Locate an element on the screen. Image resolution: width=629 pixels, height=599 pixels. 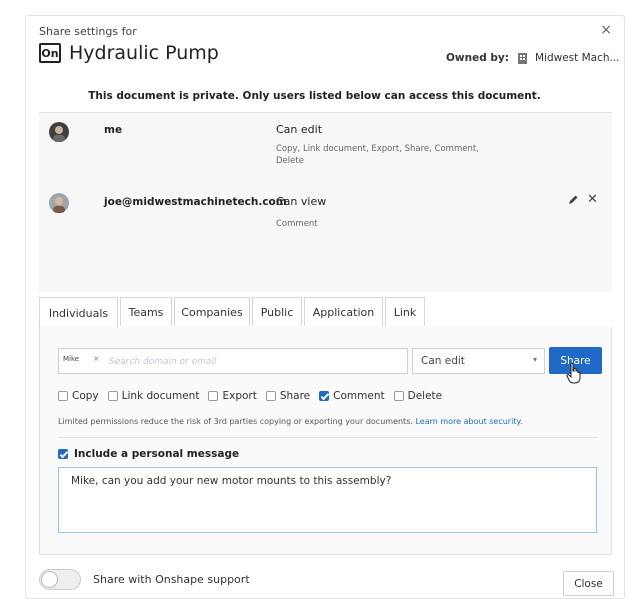
checkbox-label: Copy is located at coordinates (85, 396).